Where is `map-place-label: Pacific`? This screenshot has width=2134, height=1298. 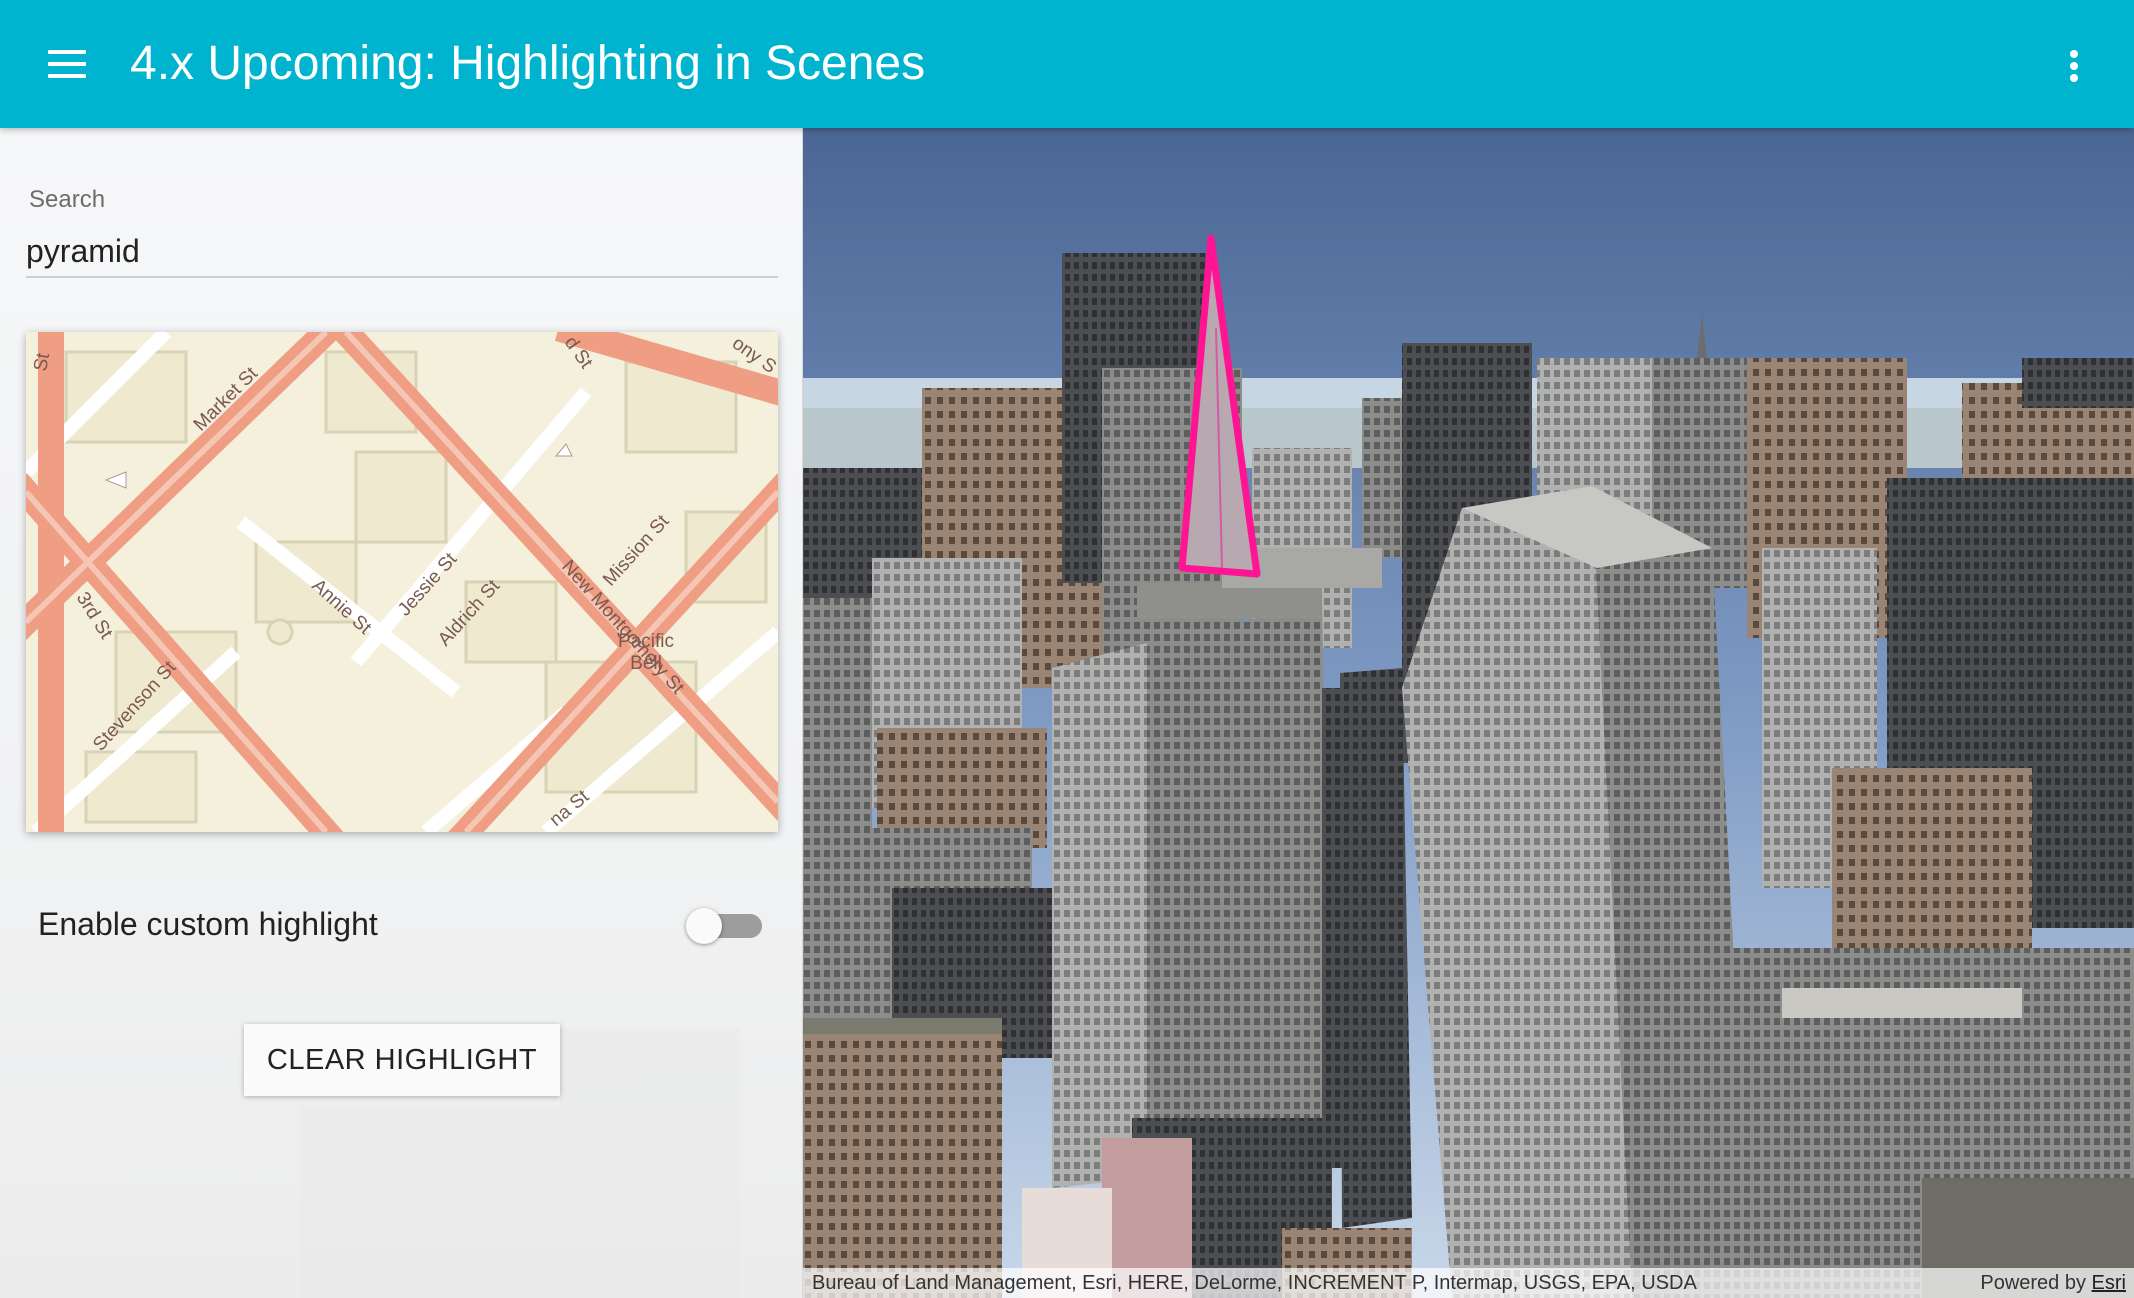
map-place-label: Pacific is located at coordinates (646, 641).